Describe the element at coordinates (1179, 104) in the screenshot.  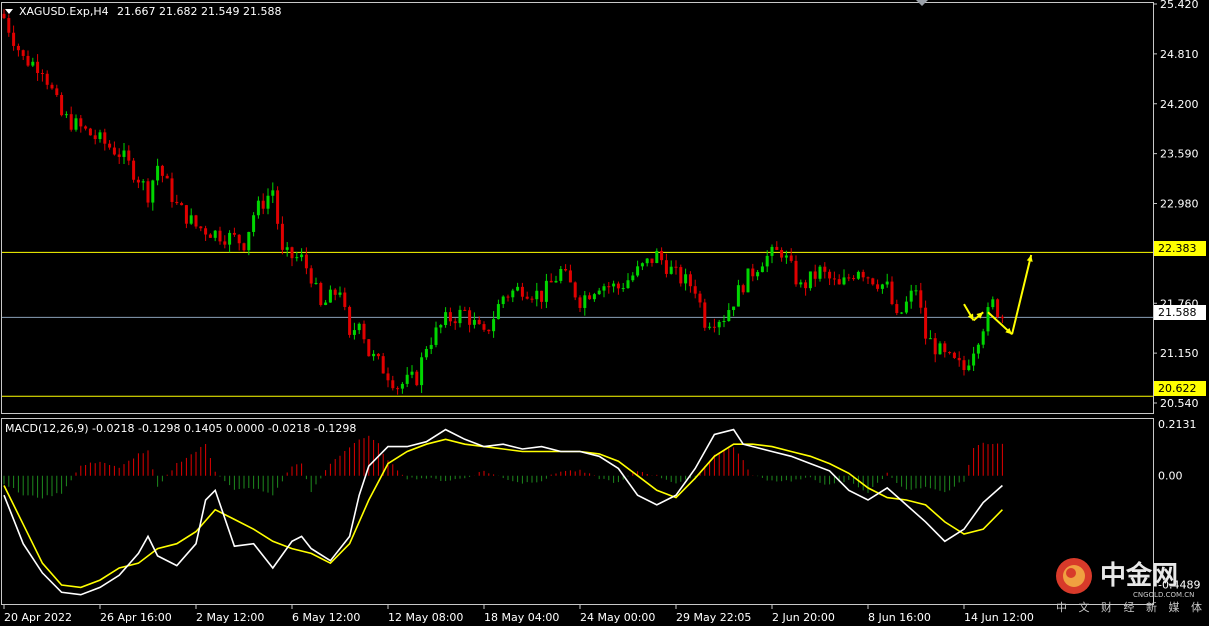
I see `price-tick-label: 24.200` at that location.